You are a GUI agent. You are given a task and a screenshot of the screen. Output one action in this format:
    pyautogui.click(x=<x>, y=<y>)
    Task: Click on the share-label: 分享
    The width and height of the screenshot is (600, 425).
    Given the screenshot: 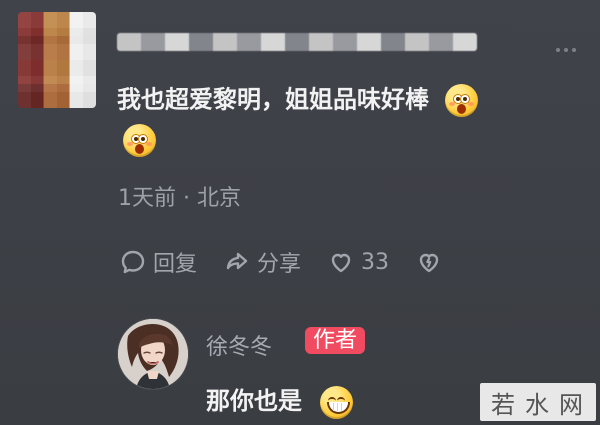 What is the action you would take?
    pyautogui.click(x=279, y=264)
    